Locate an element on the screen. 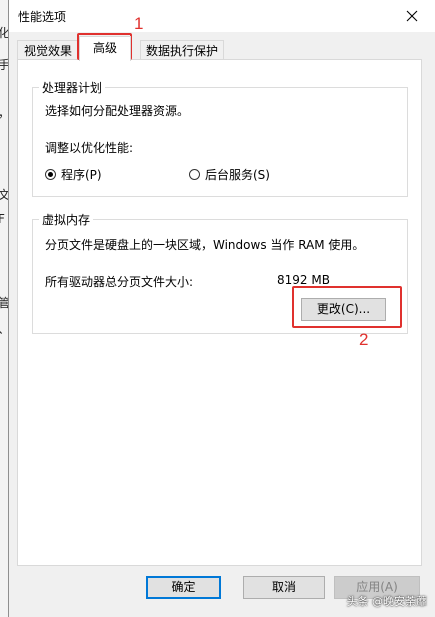 The image size is (435, 617). cancel-button: 取消 is located at coordinates (284, 587).